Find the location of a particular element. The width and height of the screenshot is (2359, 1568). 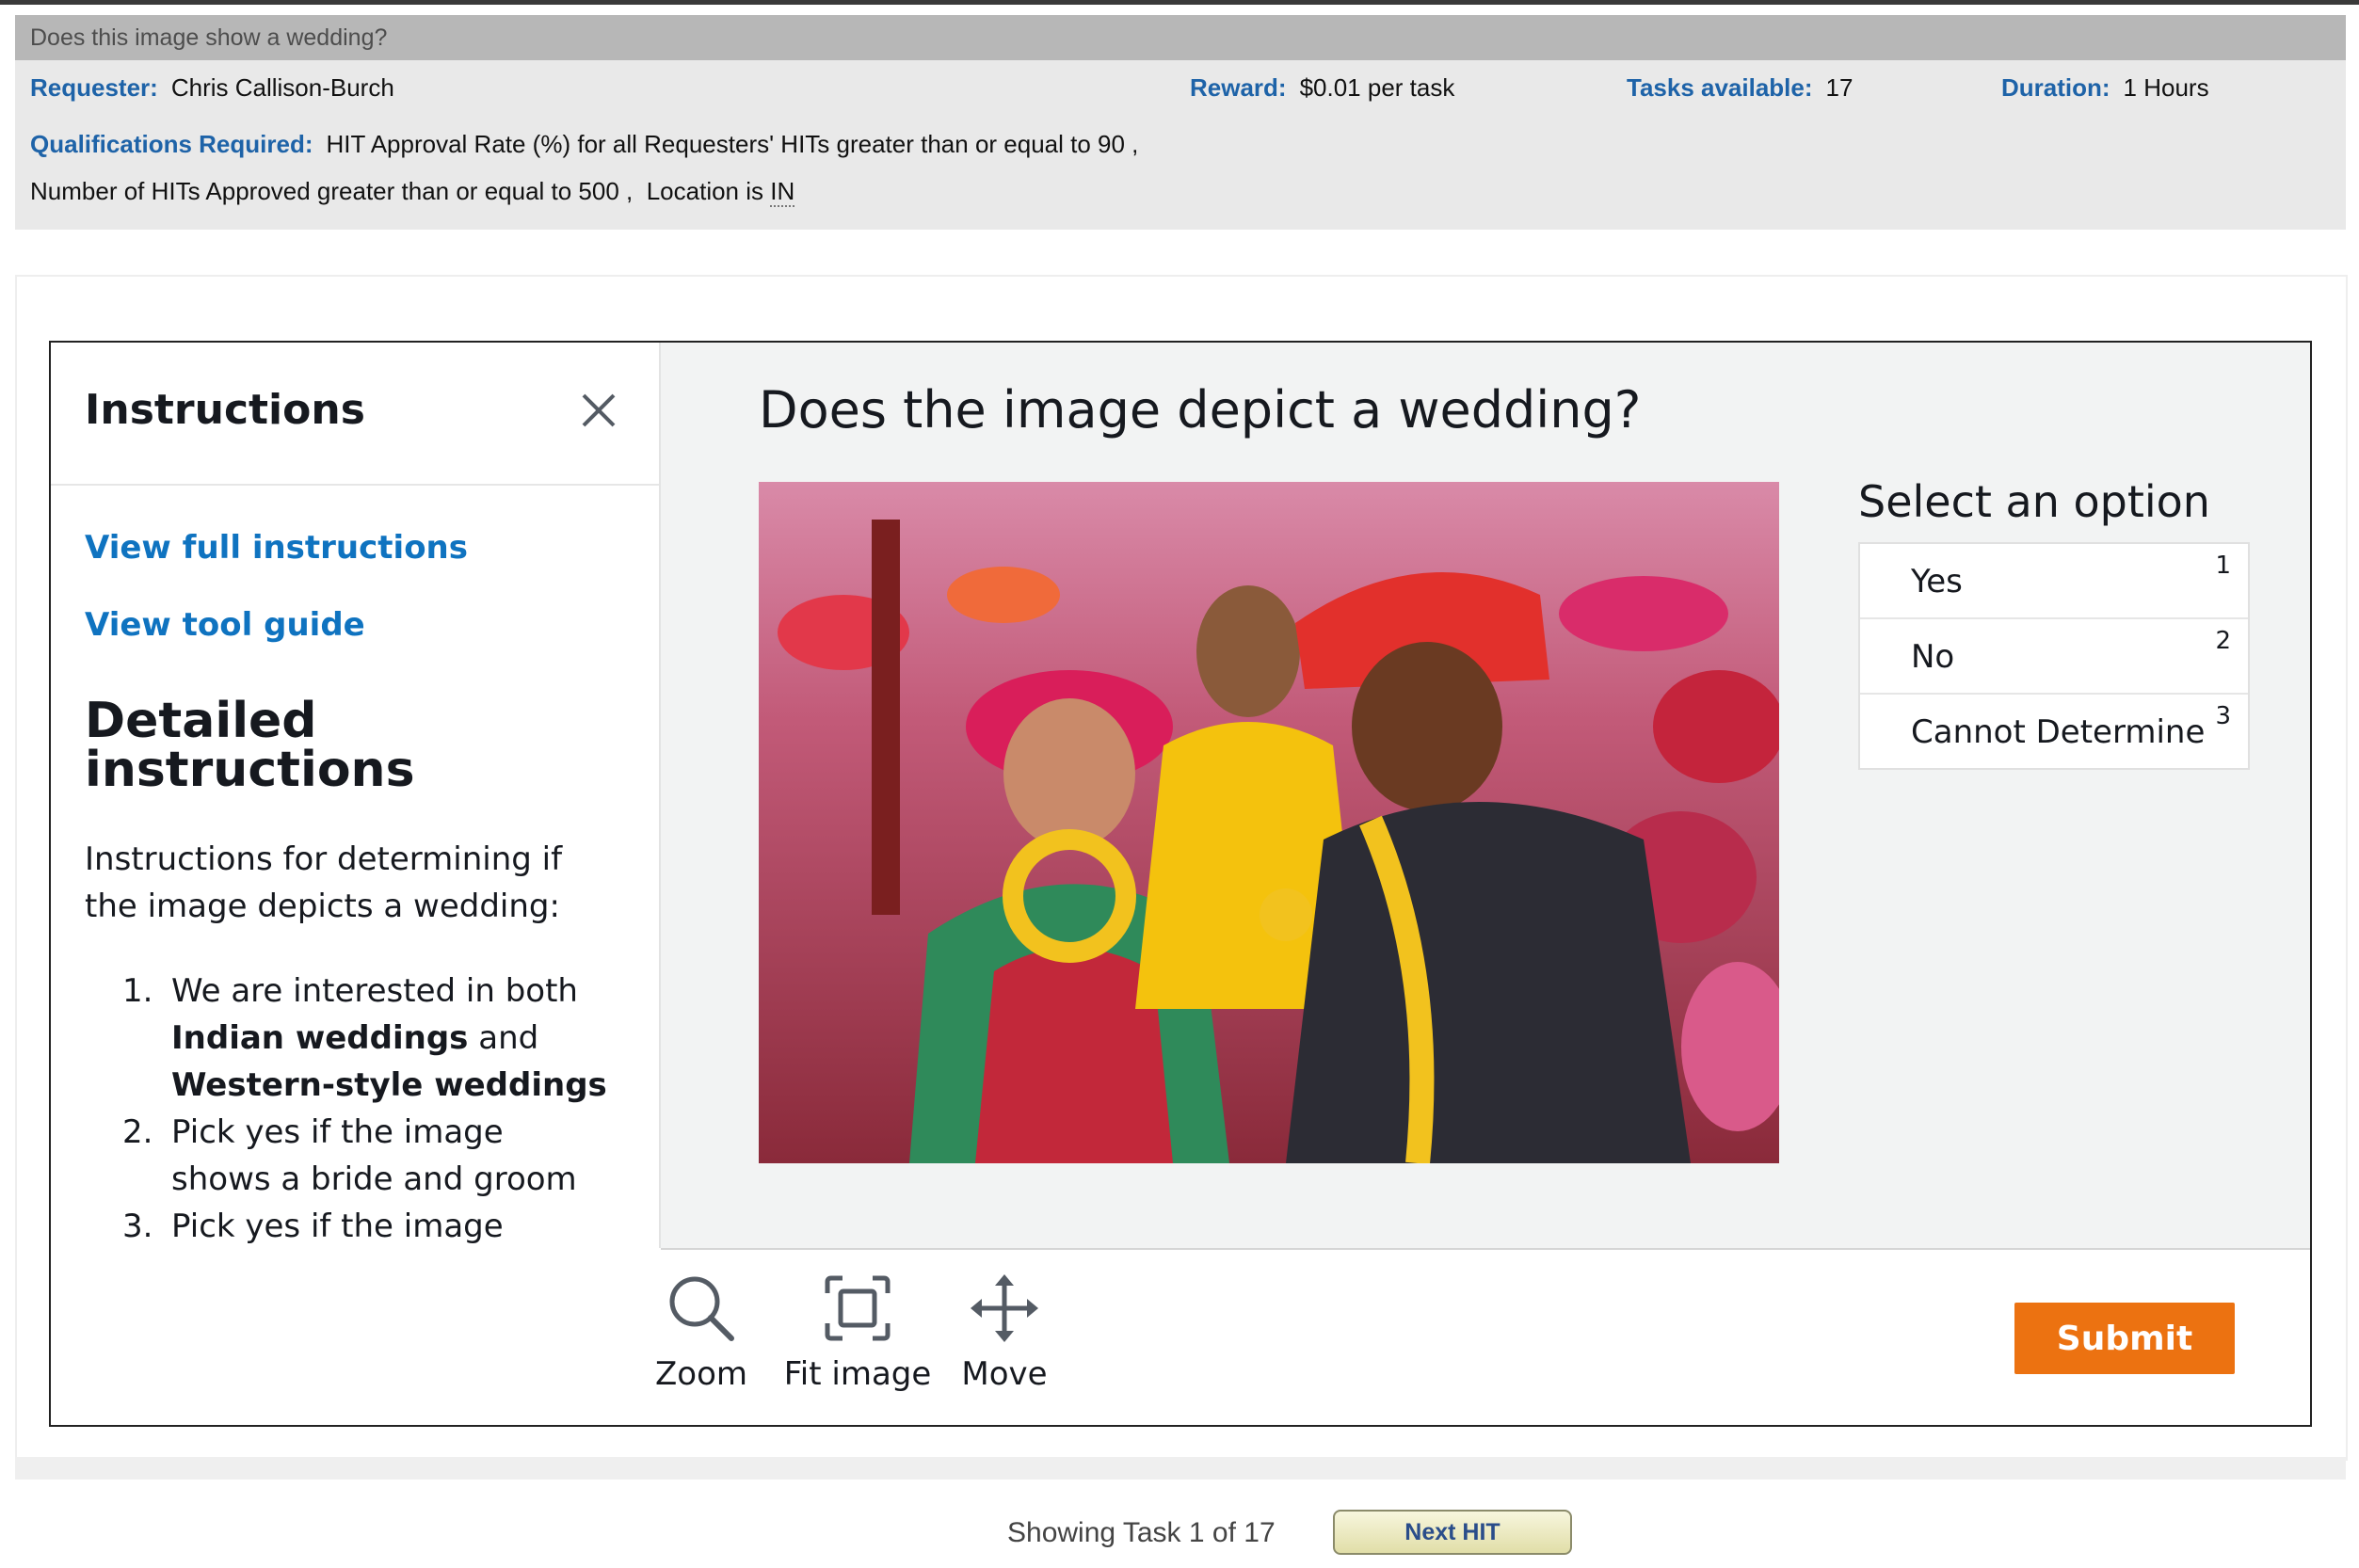

tasks-label: Tasks available: is located at coordinates (1720, 87).